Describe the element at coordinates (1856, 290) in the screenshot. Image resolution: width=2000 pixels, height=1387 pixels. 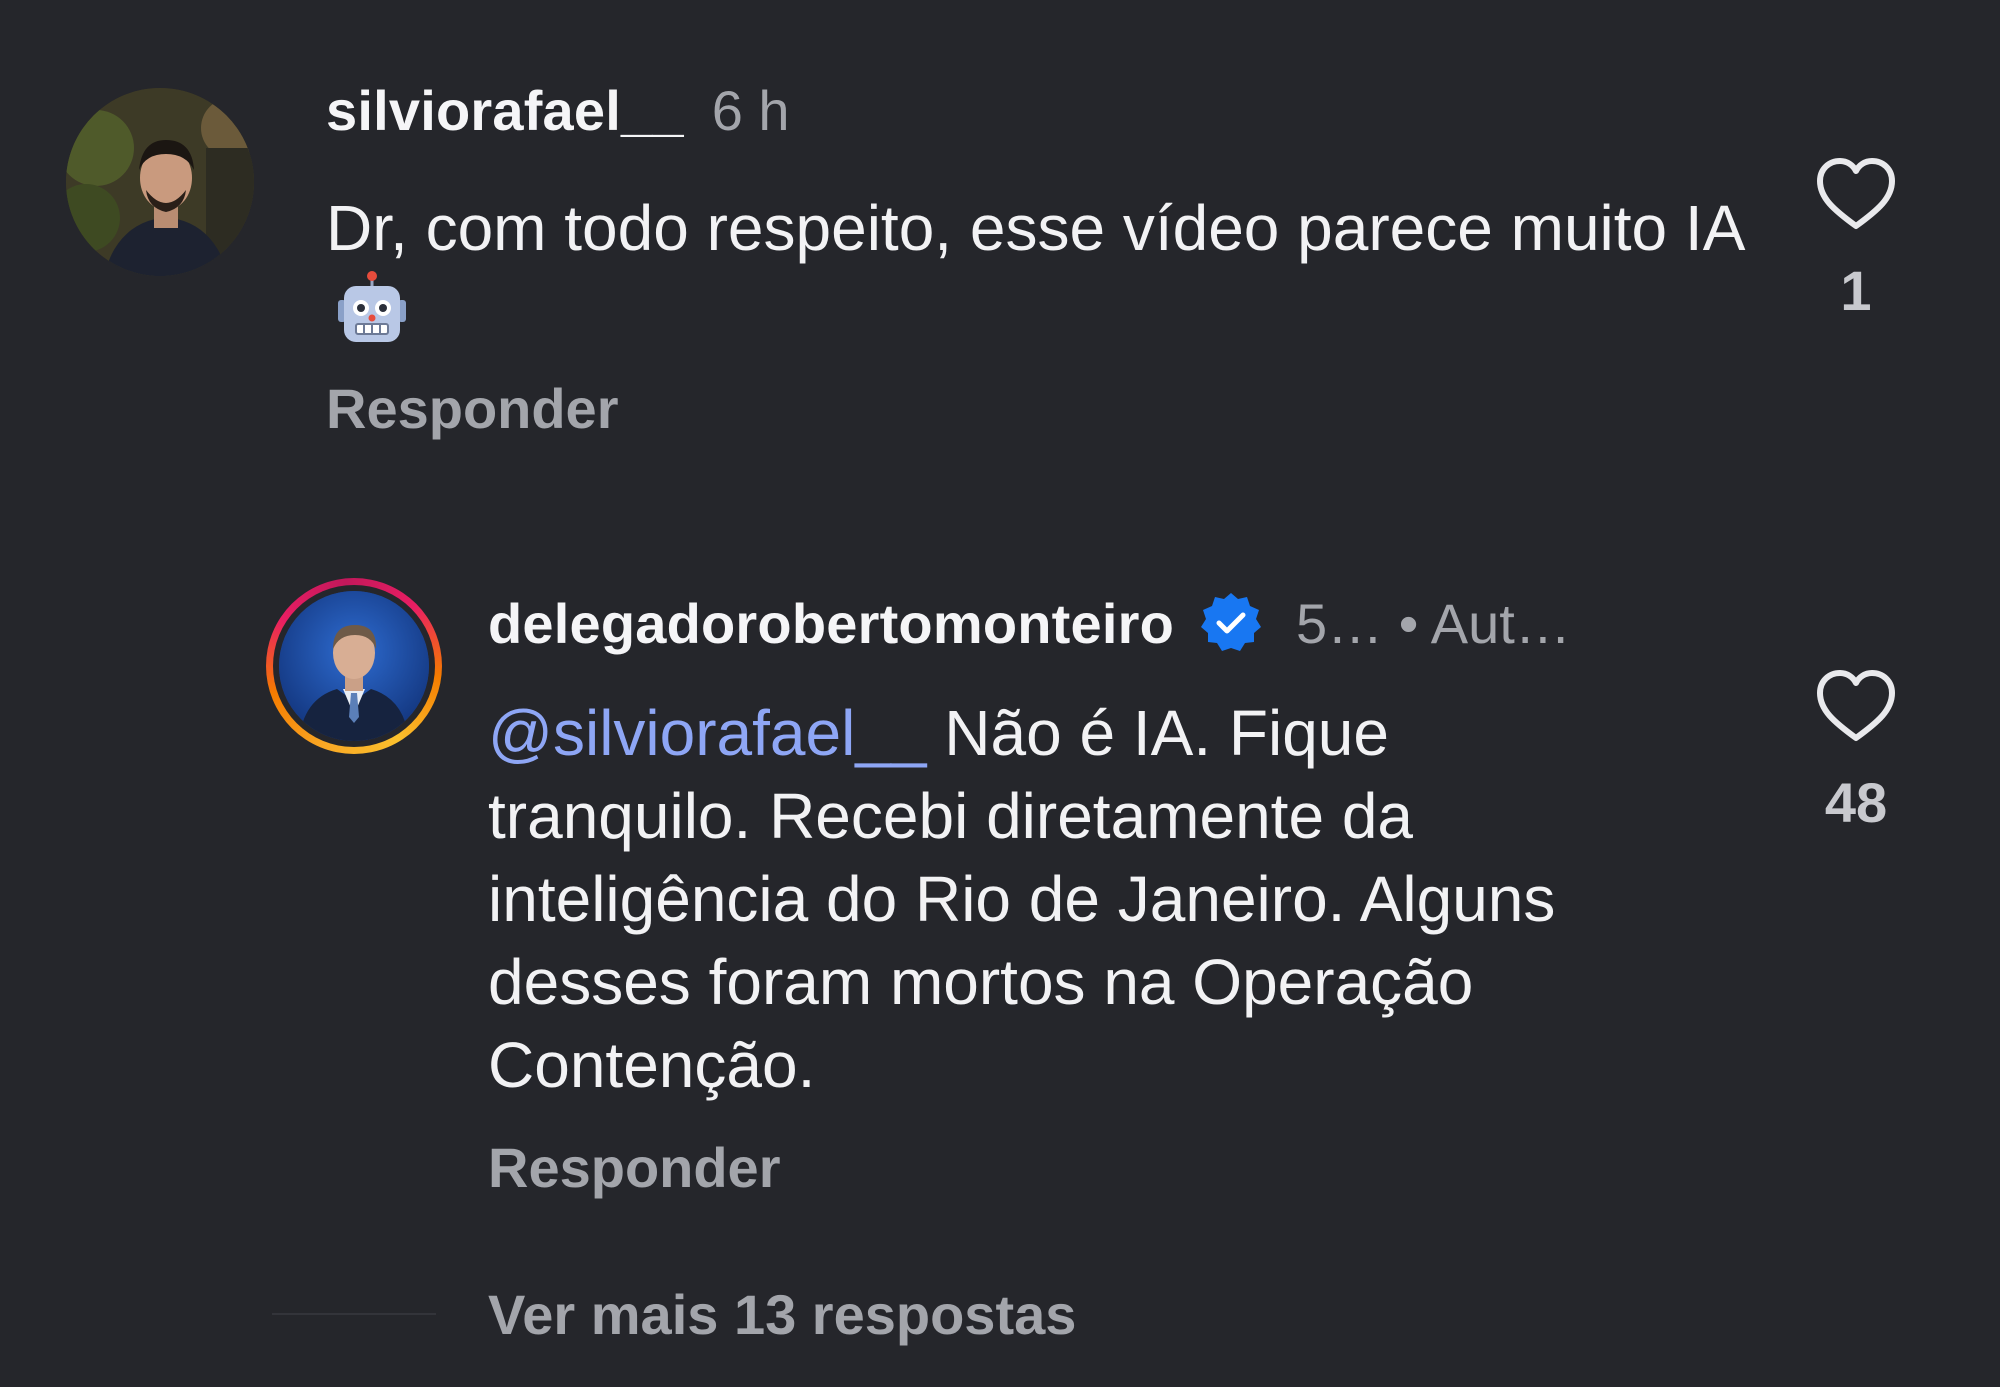
I see `like-count: 1` at that location.